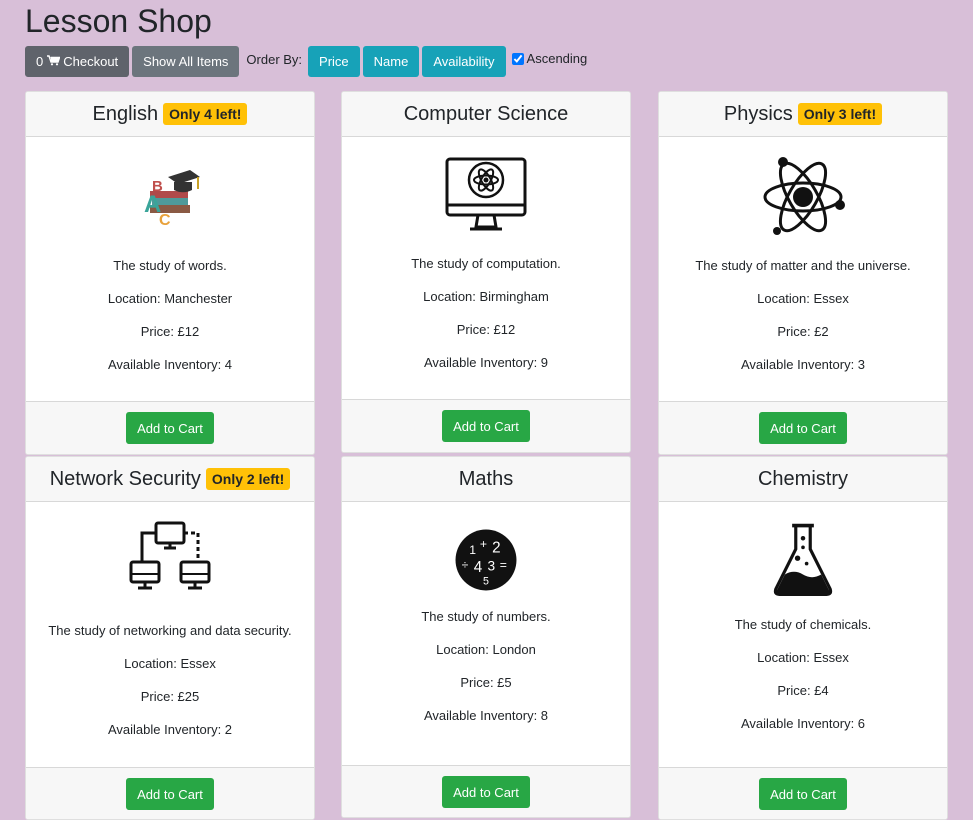  Describe the element at coordinates (517, 58) in the screenshot. I see `ascending-checkbox` at that location.